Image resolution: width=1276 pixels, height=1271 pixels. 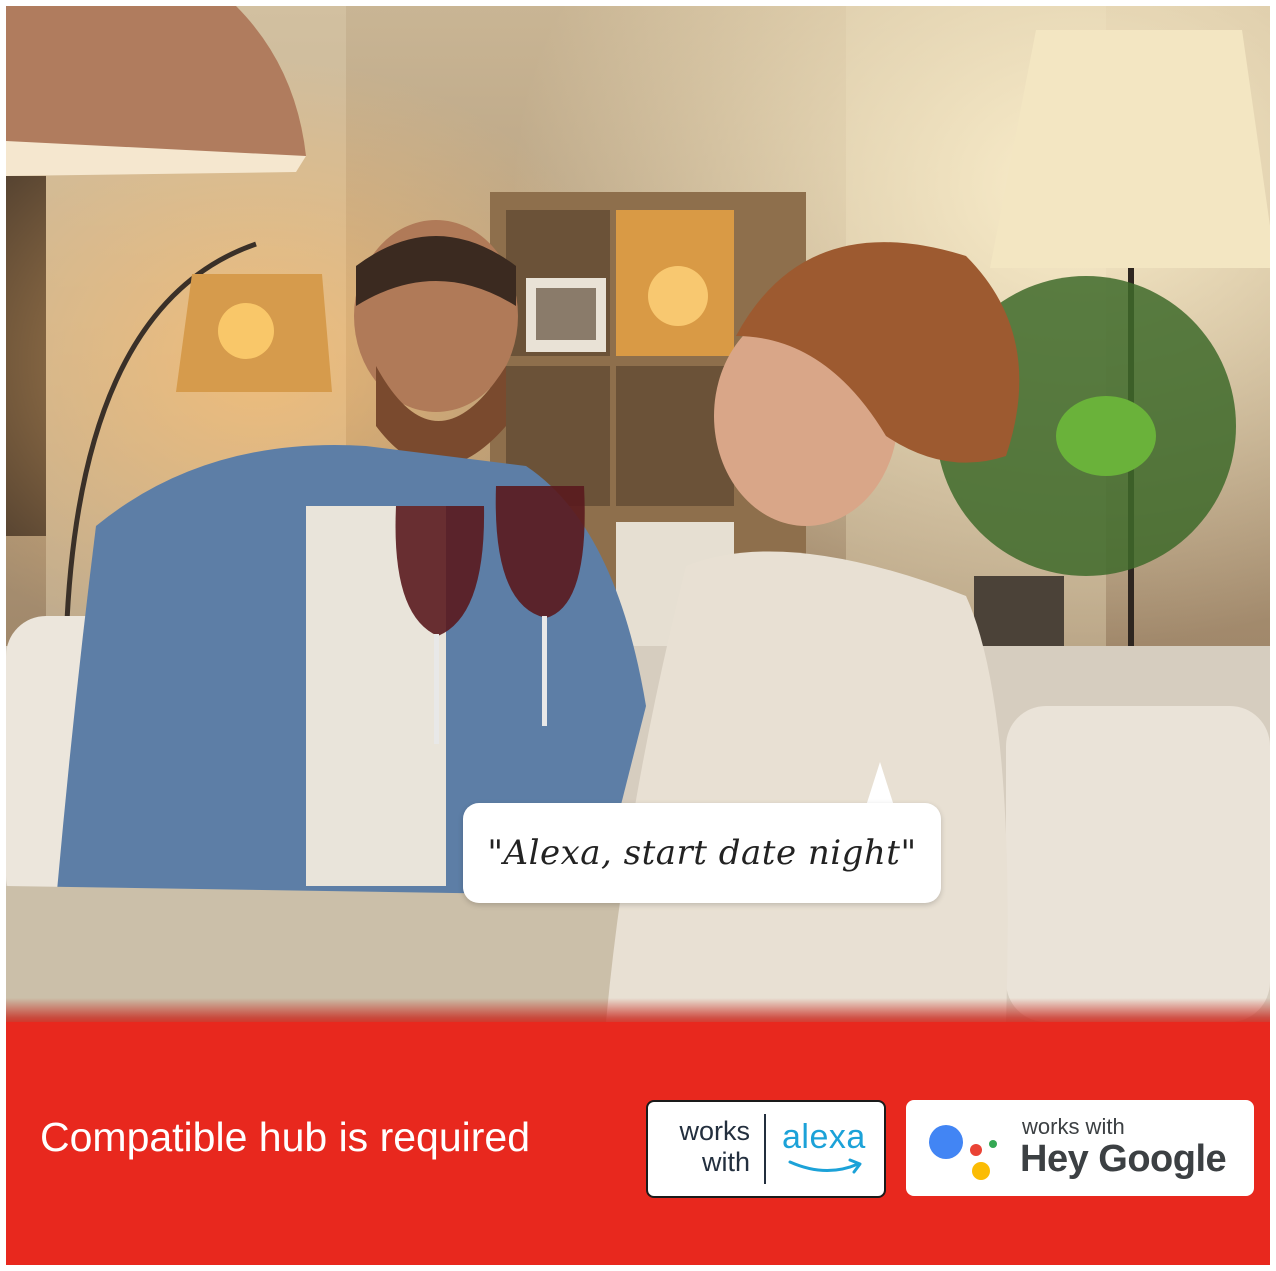 I want to click on speech-bubble: "Alexa, start date night", so click(x=702, y=853).